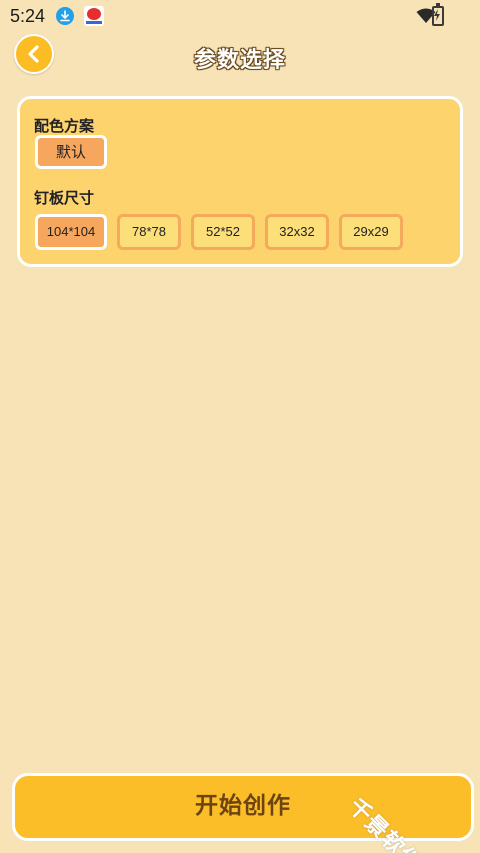 This screenshot has height=853, width=480. What do you see at coordinates (28, 16) in the screenshot?
I see `status-time: 5:24` at bounding box center [28, 16].